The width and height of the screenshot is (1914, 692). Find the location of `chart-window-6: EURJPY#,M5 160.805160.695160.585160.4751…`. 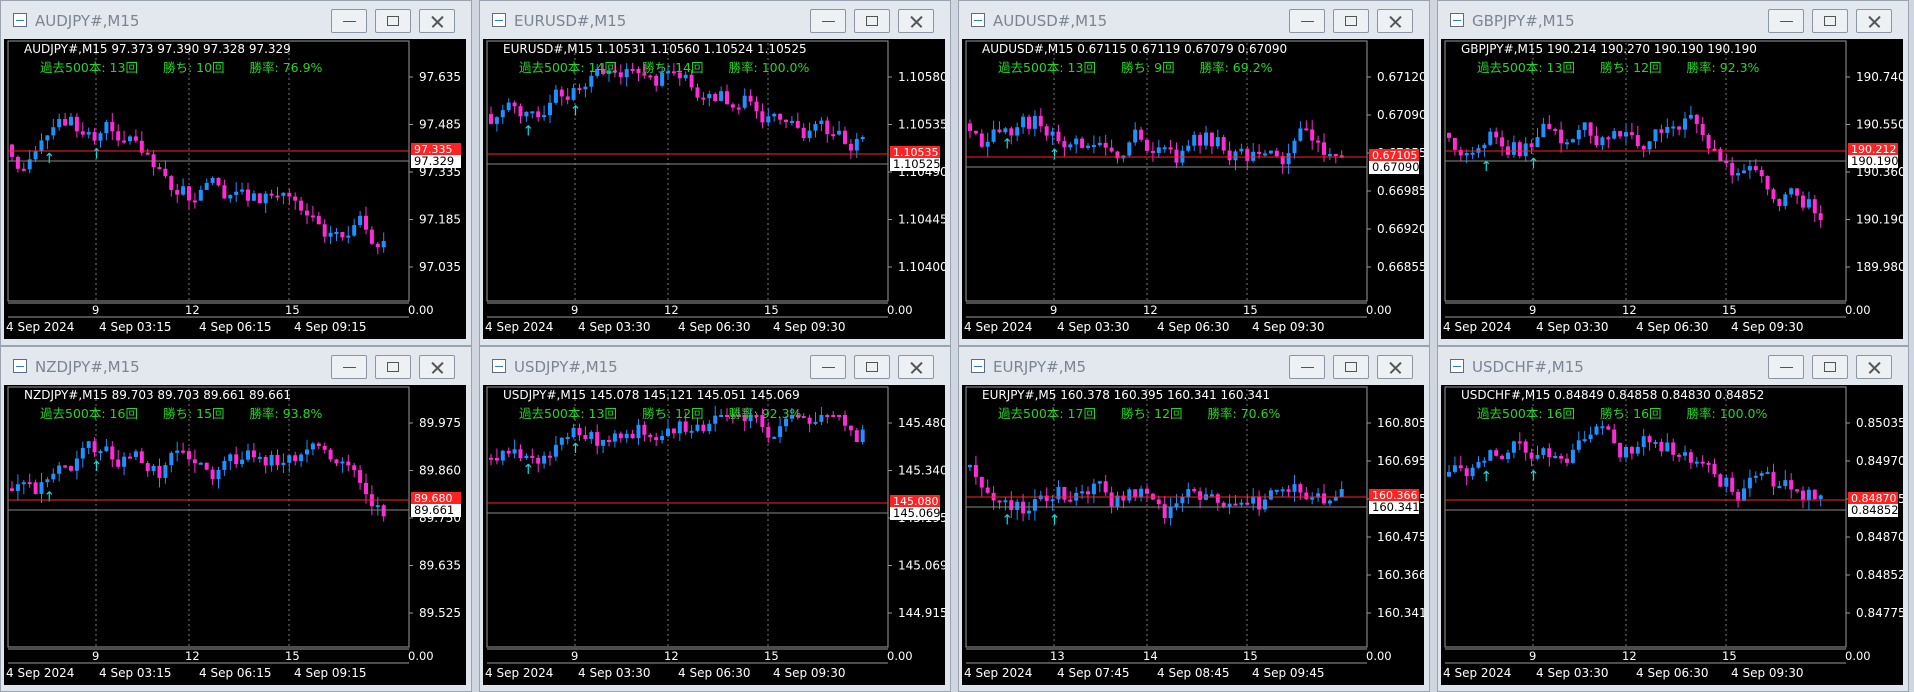

chart-window-6: EURJPY#,M5 160.805160.695160.585160.4751… is located at coordinates (1194, 519).